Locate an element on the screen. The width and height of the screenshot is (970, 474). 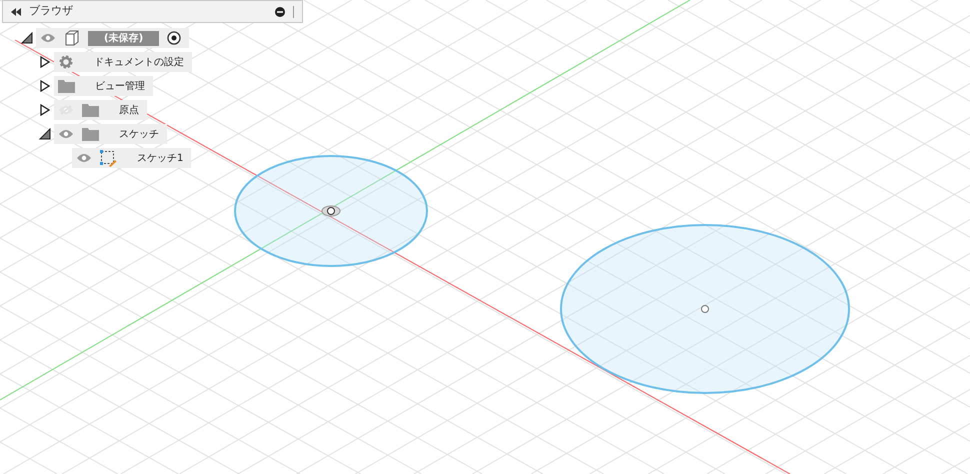
tree-item: スケッチ1 is located at coordinates (132, 158).